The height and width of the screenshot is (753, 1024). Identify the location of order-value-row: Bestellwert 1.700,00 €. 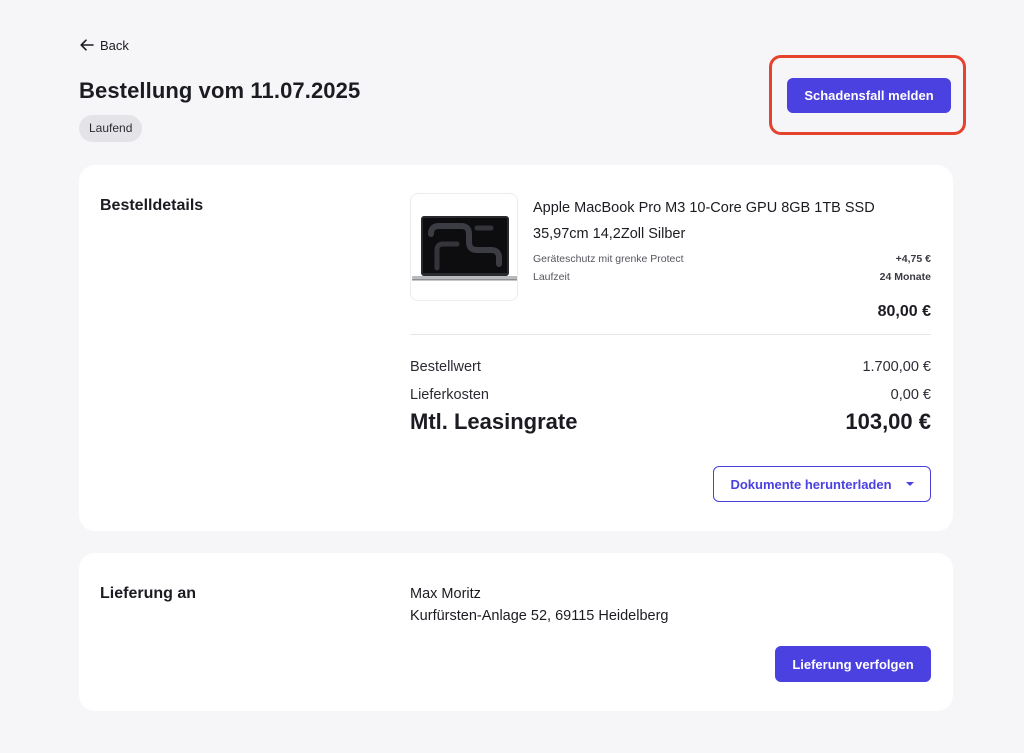
(670, 367).